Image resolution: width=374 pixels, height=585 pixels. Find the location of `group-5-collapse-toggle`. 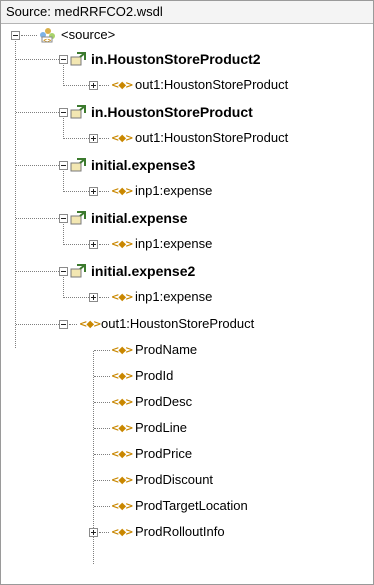

group-5-collapse-toggle is located at coordinates (63, 271).